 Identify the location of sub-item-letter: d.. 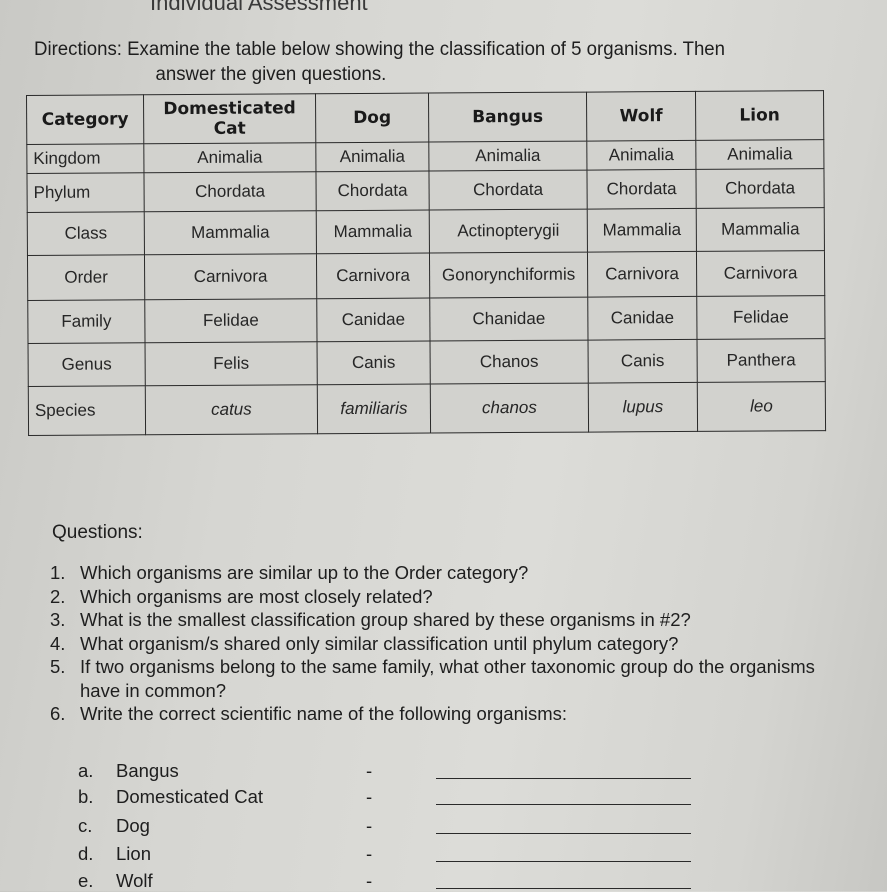
(86, 853).